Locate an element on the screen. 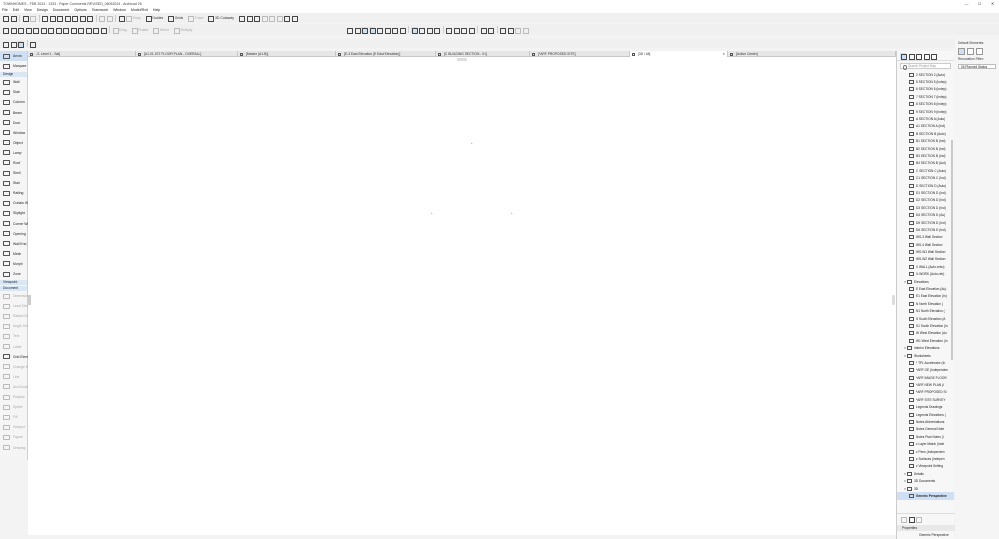 The image size is (999, 539). explore-icon is located at coordinates (372, 30).